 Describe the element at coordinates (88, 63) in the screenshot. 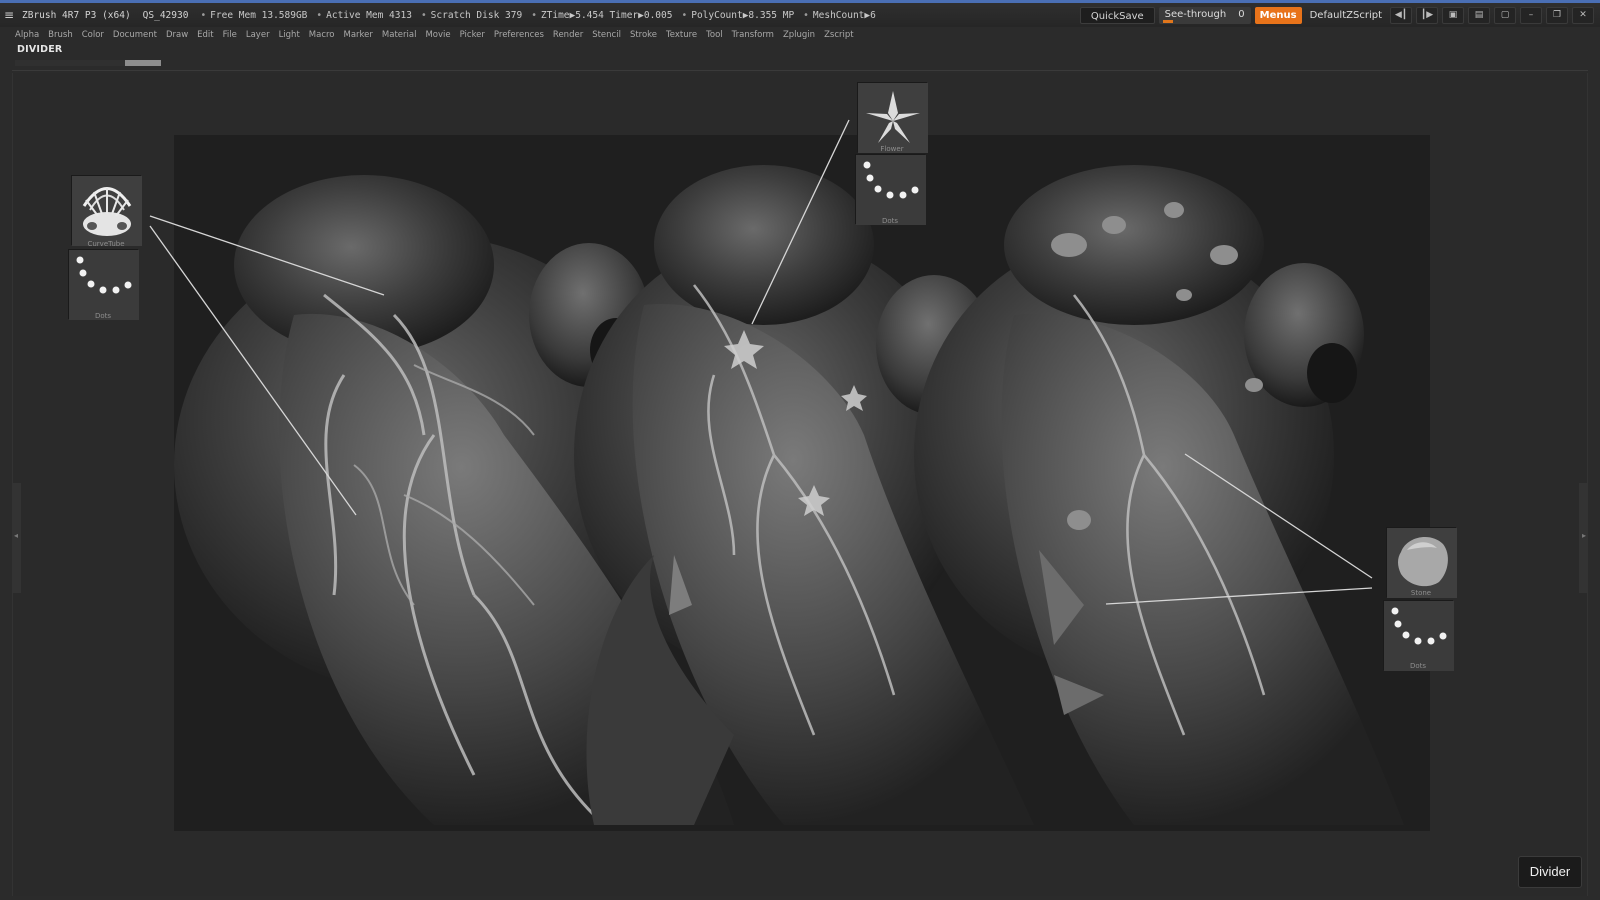

I see `palette-scroll-slider` at that location.